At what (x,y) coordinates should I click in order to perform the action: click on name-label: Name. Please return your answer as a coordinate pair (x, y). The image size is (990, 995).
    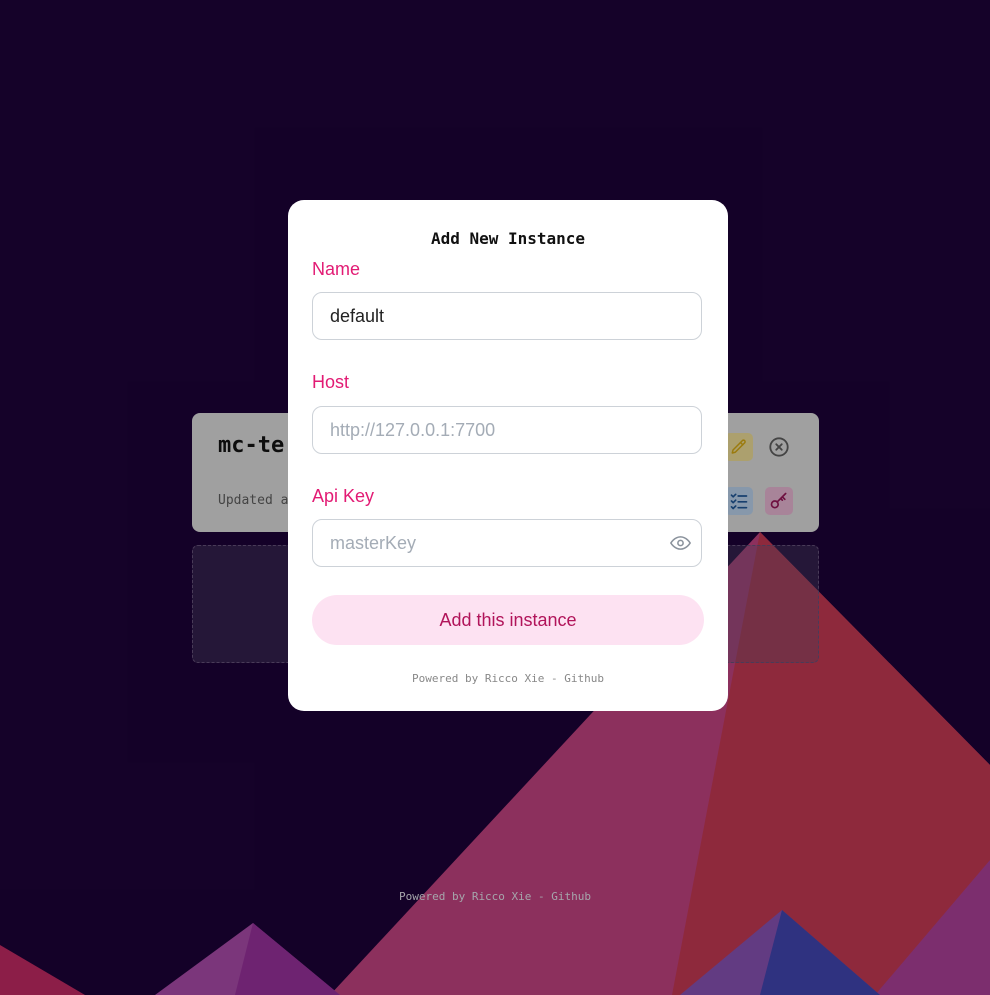
    Looking at the image, I should click on (336, 269).